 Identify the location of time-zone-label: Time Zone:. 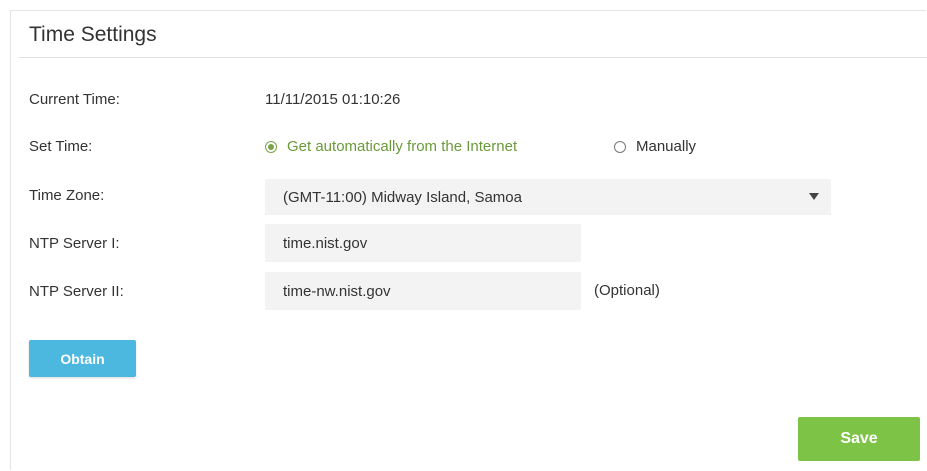
(67, 195).